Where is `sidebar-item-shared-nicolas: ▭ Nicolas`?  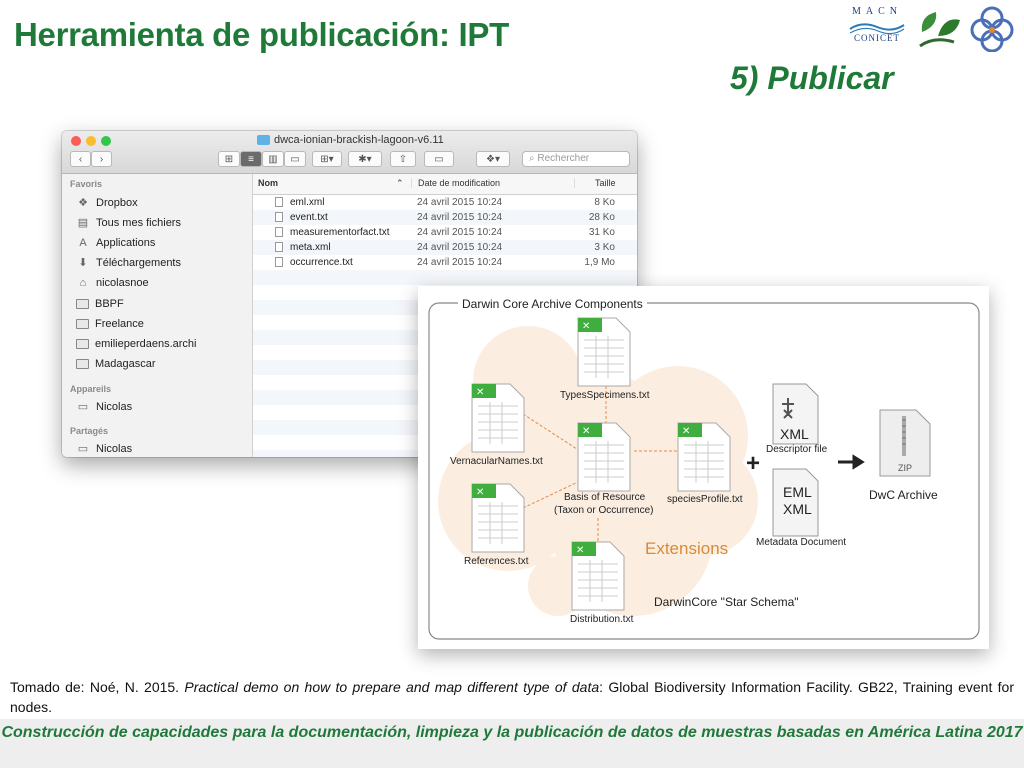 sidebar-item-shared-nicolas: ▭ Nicolas is located at coordinates (104, 448).